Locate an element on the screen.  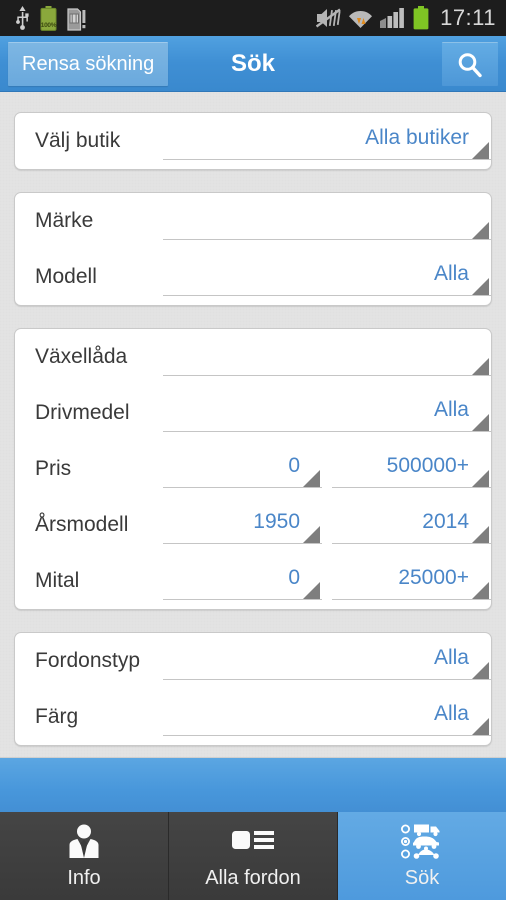
form-row: Välj butik Alla butiker is located at coordinates (253, 141).